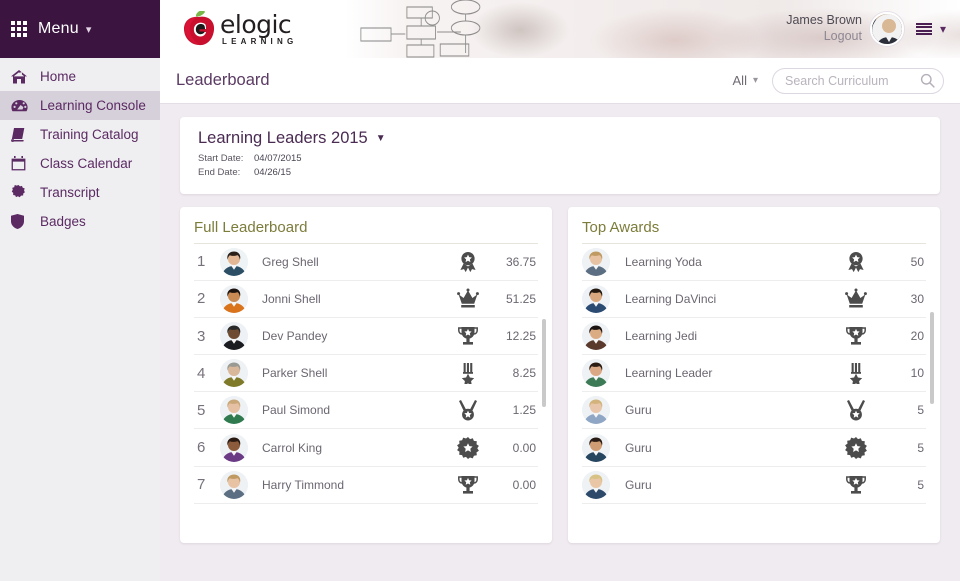 The height and width of the screenshot is (581, 960). Describe the element at coordinates (930, 29) in the screenshot. I see `list-menu-button: ▾` at that location.